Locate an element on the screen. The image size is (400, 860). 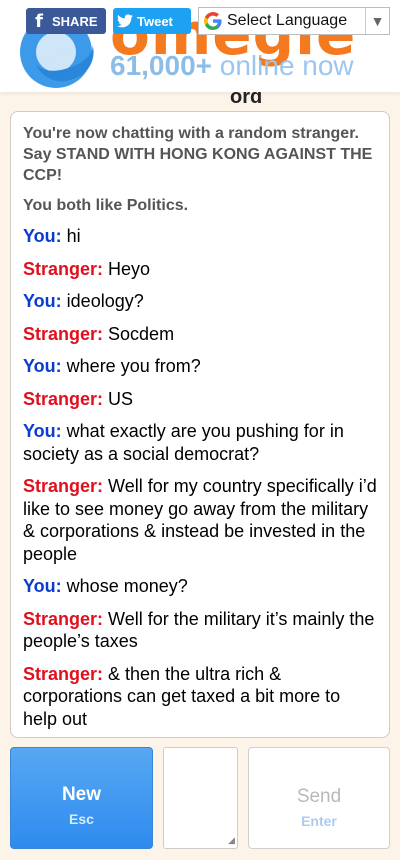
chat-controls: New Esc ◢ Send Enter is located at coordinates (200, 798).